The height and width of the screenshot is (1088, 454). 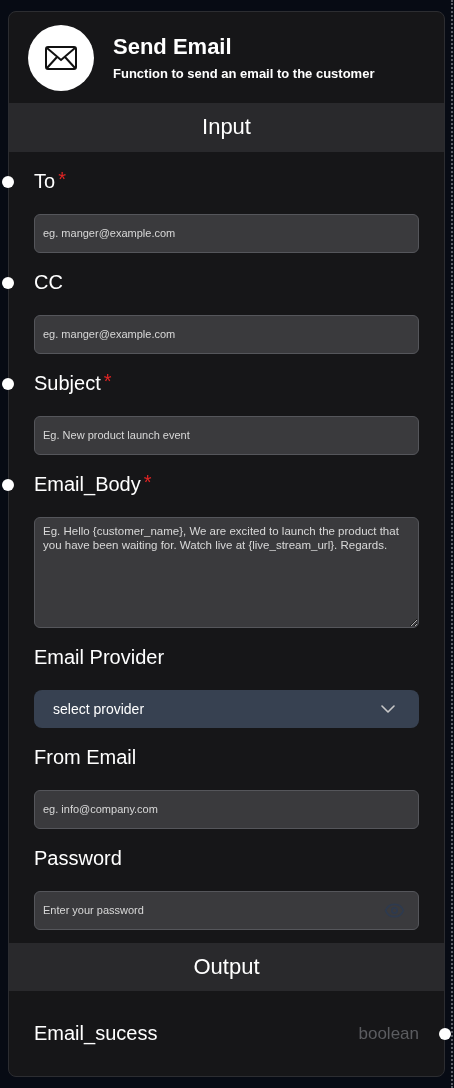 What do you see at coordinates (67, 384) in the screenshot?
I see `field-label: Subject` at bounding box center [67, 384].